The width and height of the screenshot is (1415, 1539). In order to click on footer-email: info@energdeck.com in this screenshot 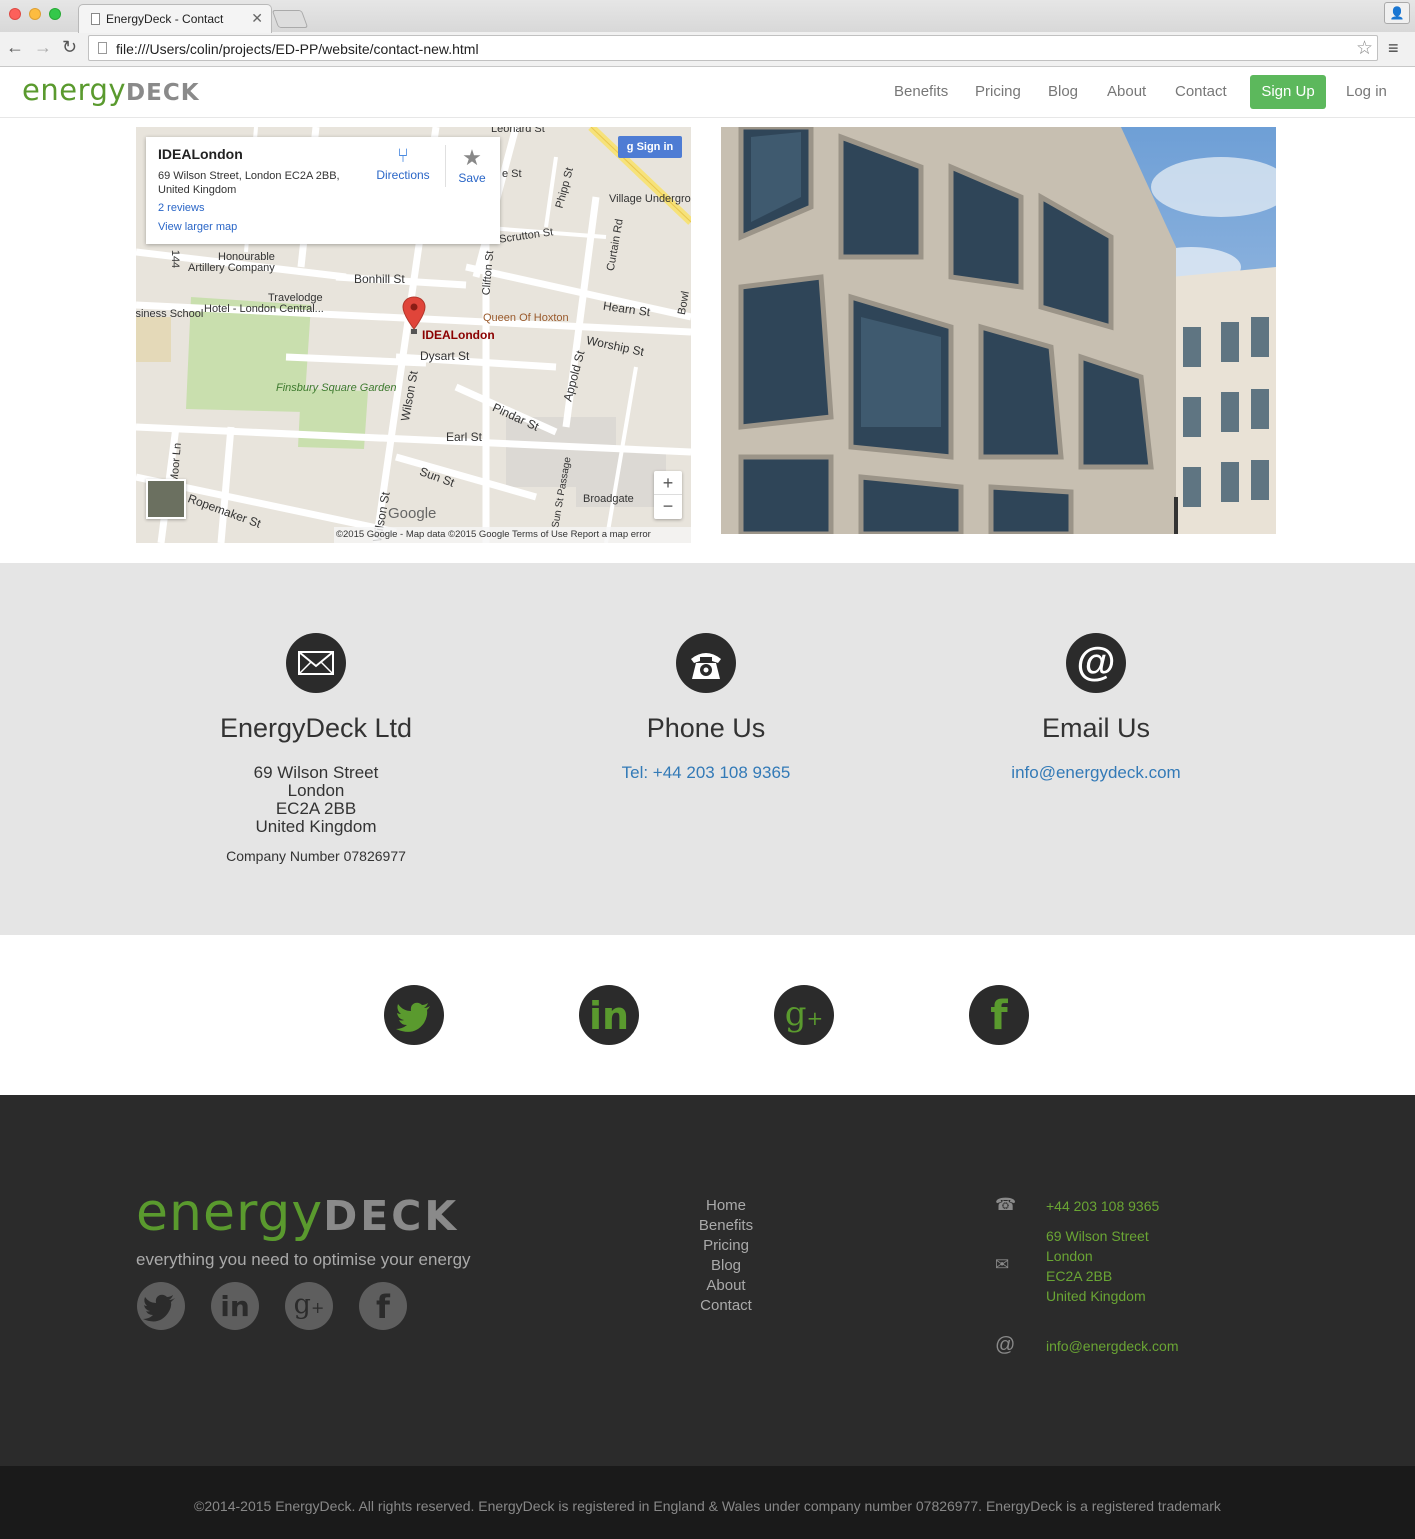, I will do `click(1112, 1346)`.